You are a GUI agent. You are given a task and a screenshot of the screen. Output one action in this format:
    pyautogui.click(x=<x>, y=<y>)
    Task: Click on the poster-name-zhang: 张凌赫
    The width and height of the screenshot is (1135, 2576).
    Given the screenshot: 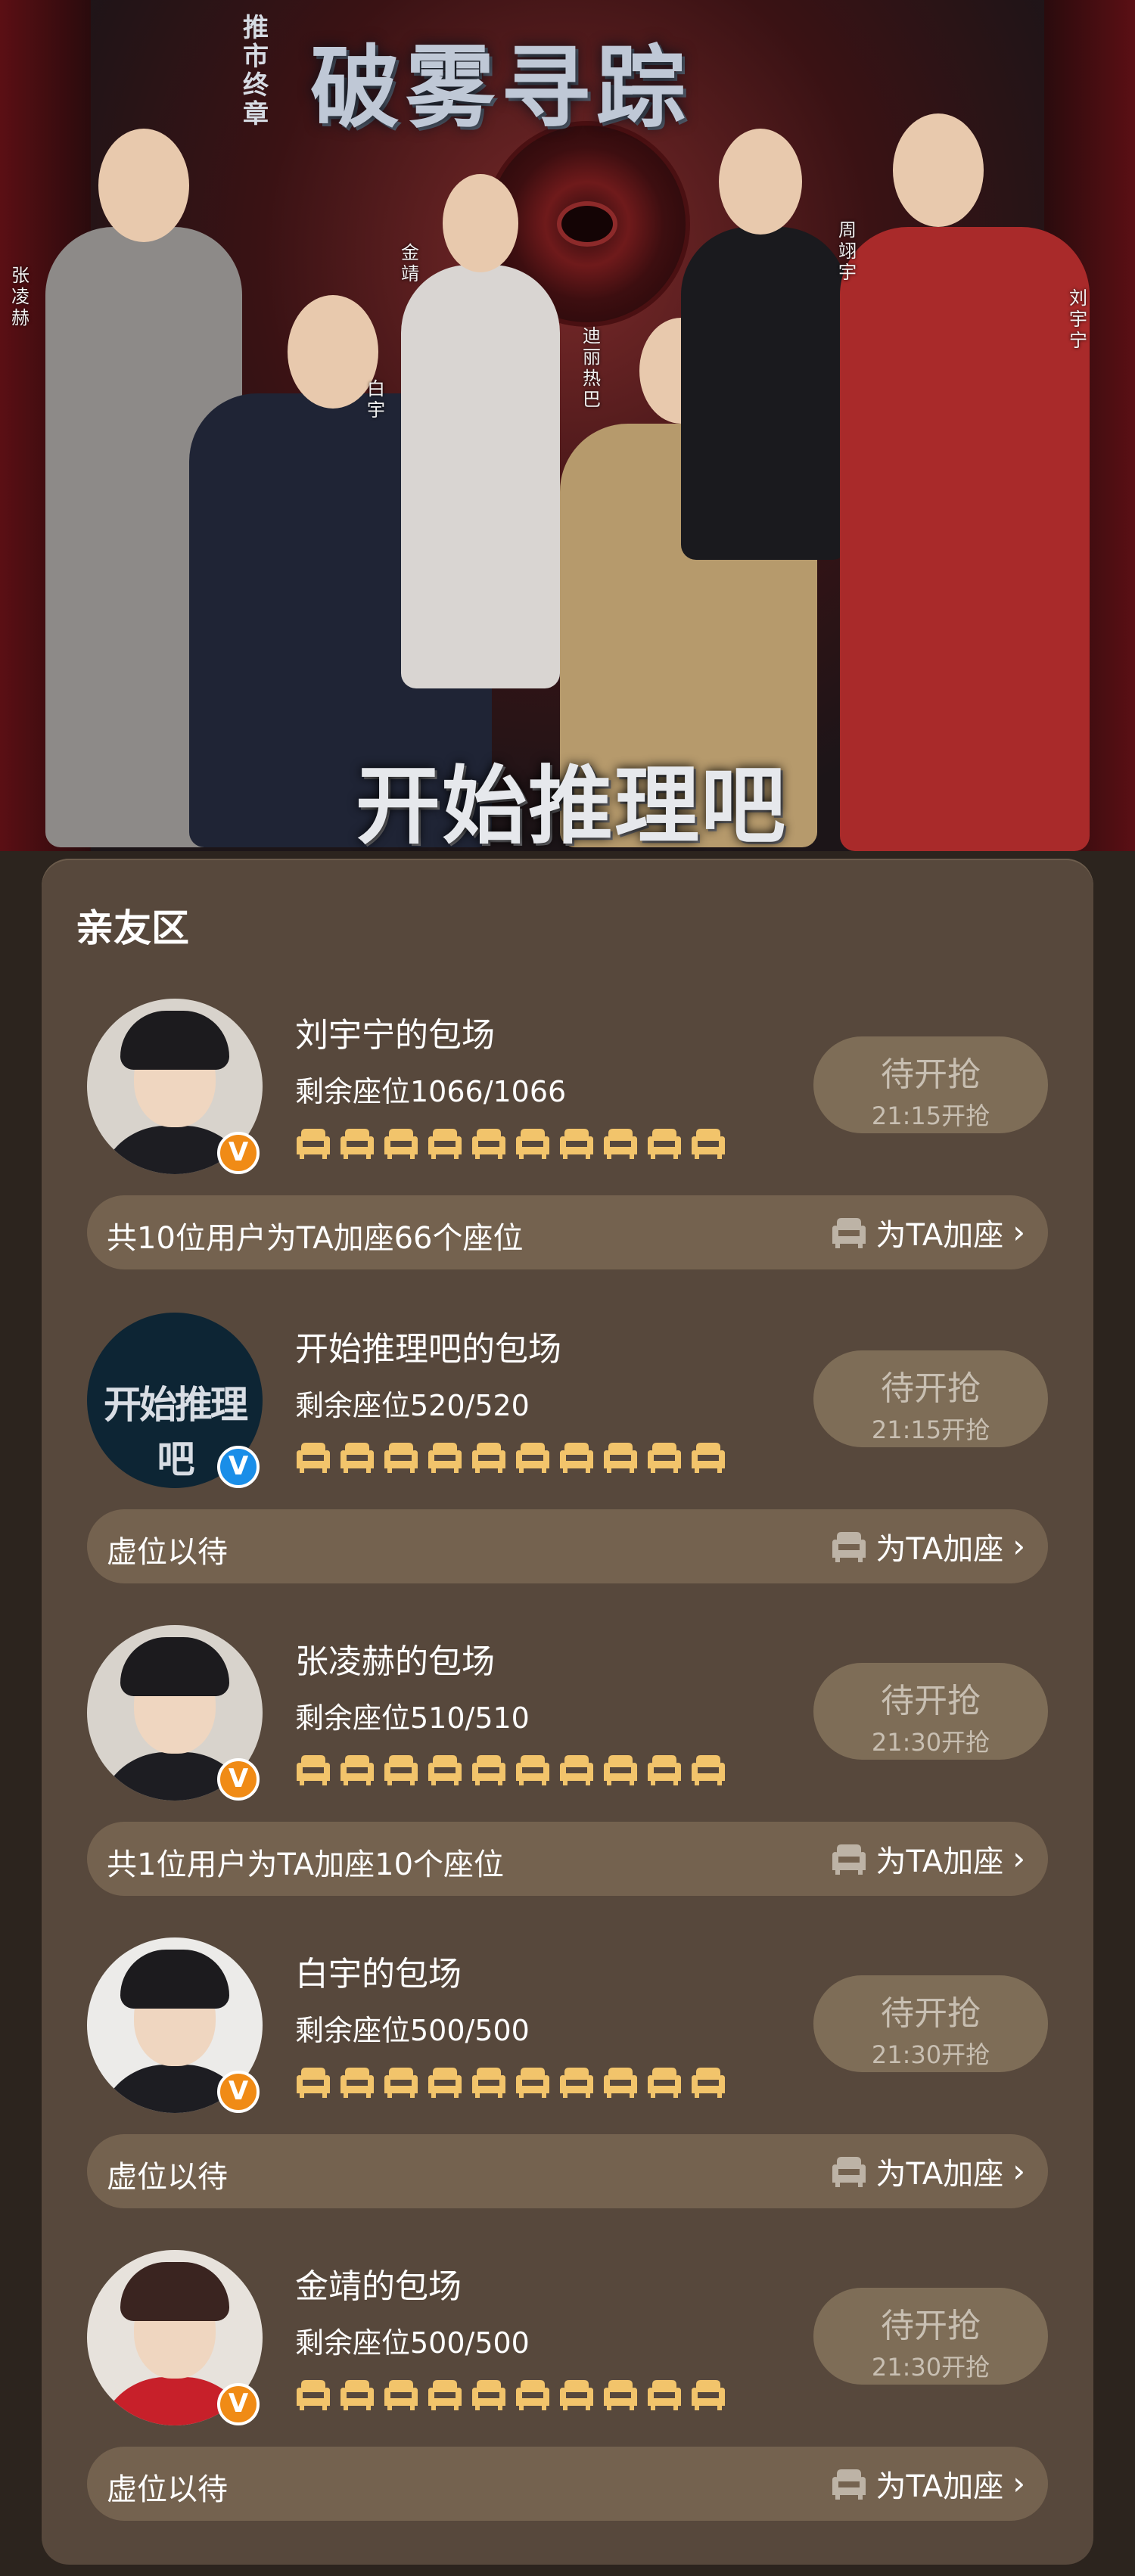 What is the action you would take?
    pyautogui.click(x=20, y=296)
    